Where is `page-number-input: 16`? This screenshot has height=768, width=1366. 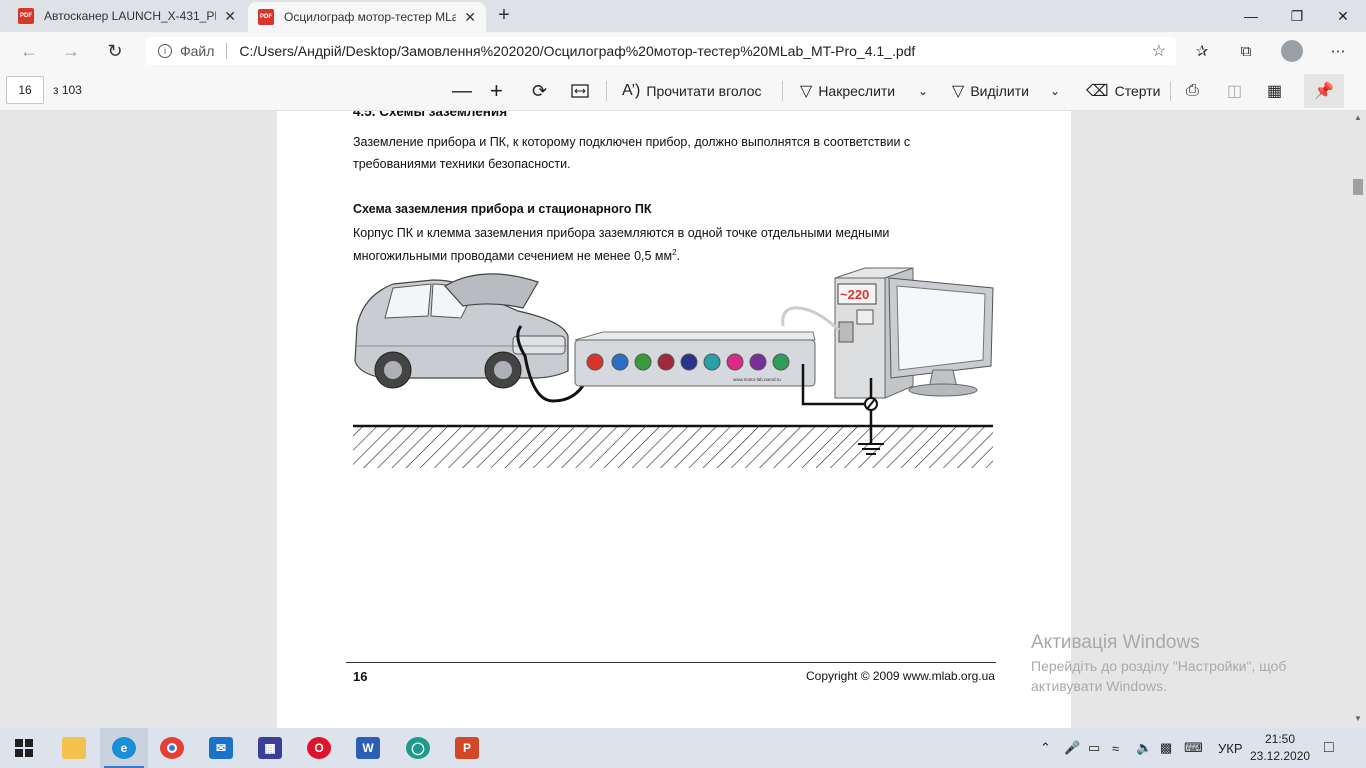 page-number-input: 16 is located at coordinates (25, 90).